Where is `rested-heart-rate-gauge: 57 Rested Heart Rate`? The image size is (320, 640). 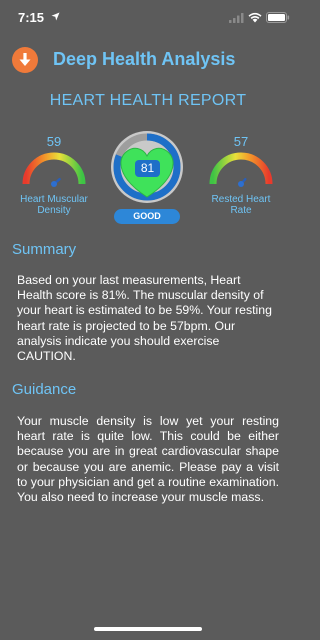
rested-heart-rate-gauge: 57 Rested Heart Rate is located at coordinates (241, 177).